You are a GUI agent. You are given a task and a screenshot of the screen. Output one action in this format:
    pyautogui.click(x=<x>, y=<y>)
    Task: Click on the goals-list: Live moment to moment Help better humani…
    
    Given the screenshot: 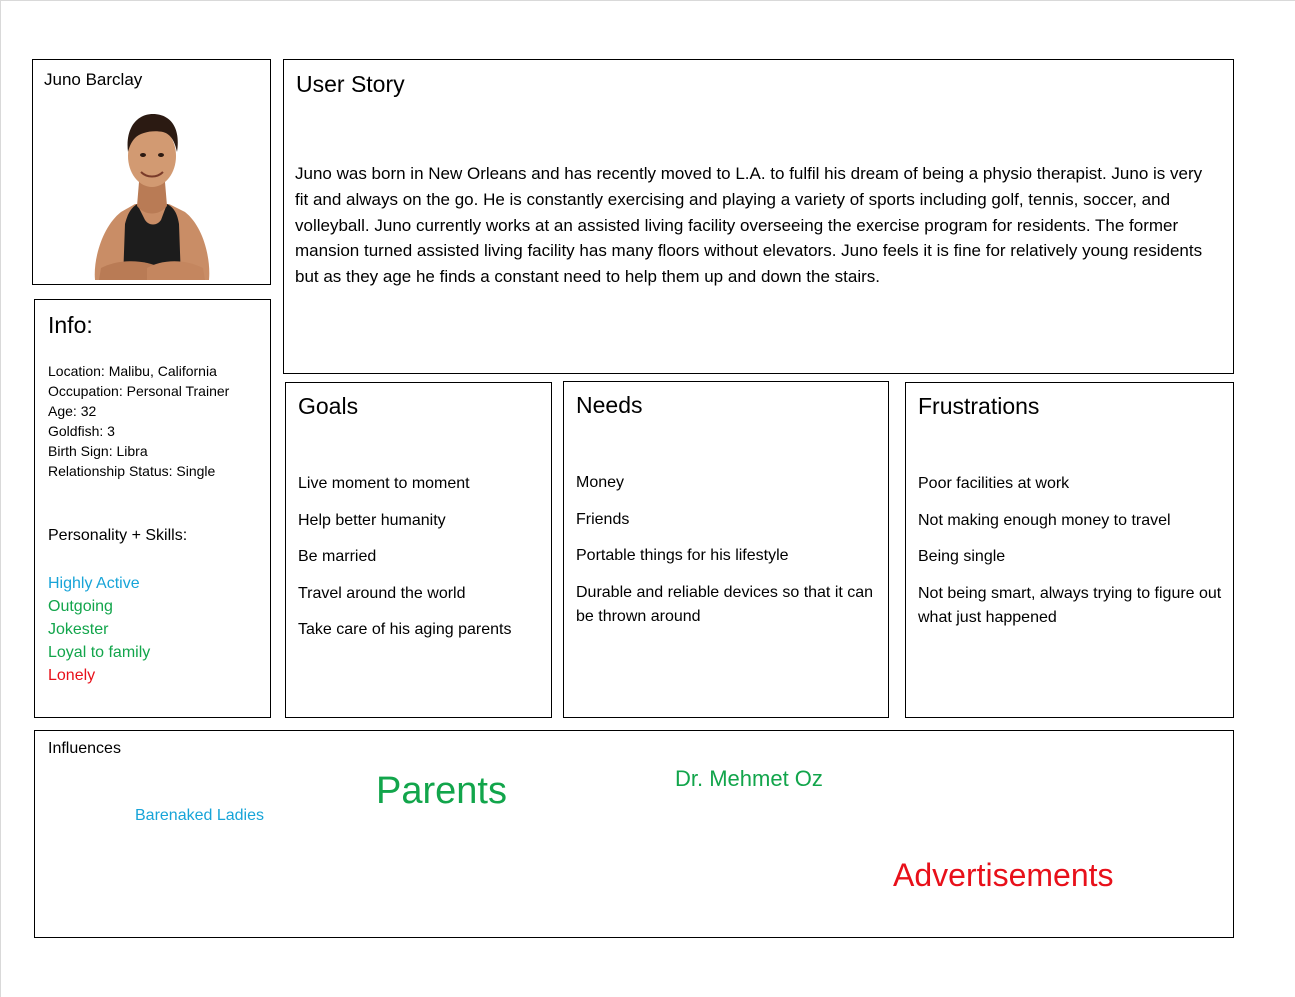 What is the action you would take?
    pyautogui.click(x=420, y=563)
    